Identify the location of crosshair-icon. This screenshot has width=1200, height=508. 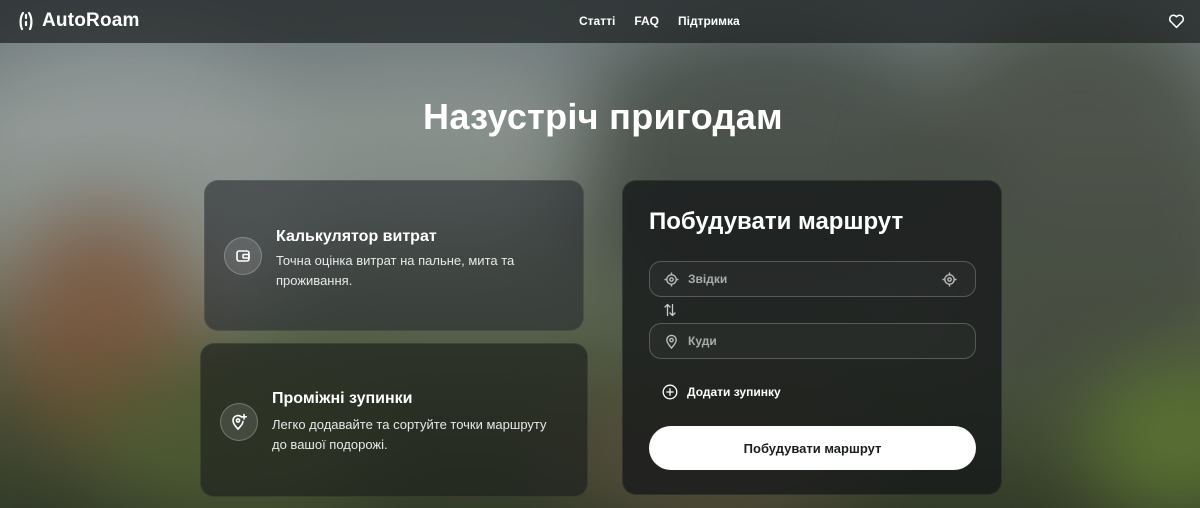
(671, 279).